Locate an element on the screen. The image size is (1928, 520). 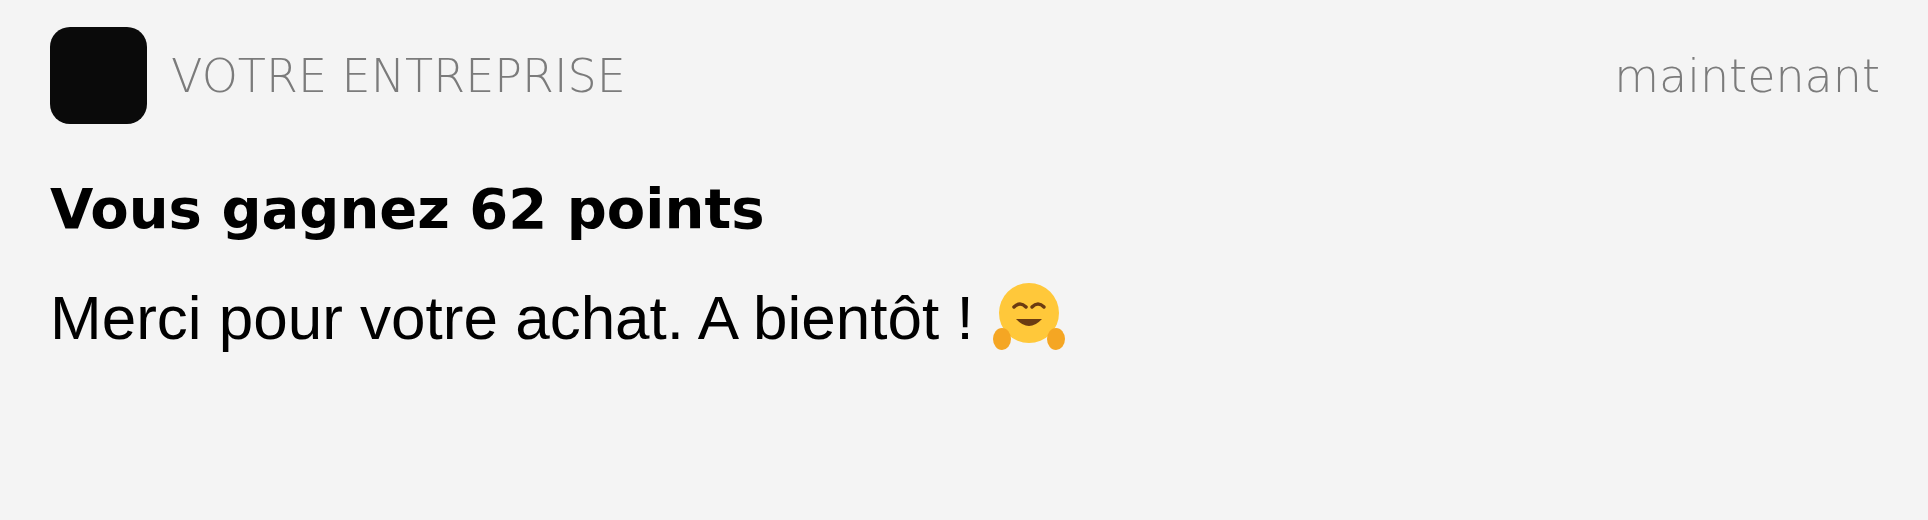
notification-body: Merci pour votre achat. A bientôt ! is located at coordinates (512, 317).